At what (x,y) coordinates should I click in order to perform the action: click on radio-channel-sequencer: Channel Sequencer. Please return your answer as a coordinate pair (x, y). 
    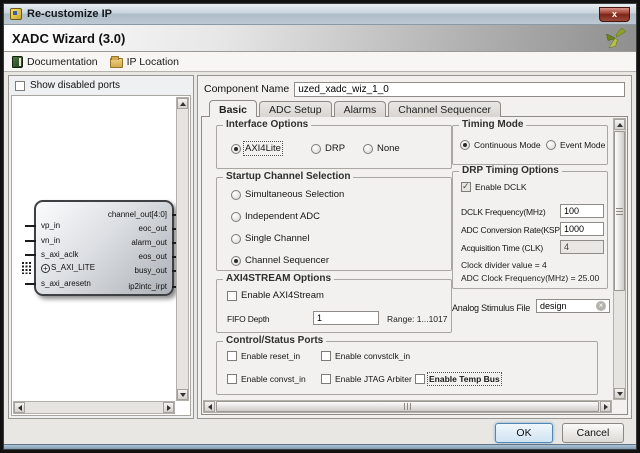
    Looking at the image, I should click on (280, 260).